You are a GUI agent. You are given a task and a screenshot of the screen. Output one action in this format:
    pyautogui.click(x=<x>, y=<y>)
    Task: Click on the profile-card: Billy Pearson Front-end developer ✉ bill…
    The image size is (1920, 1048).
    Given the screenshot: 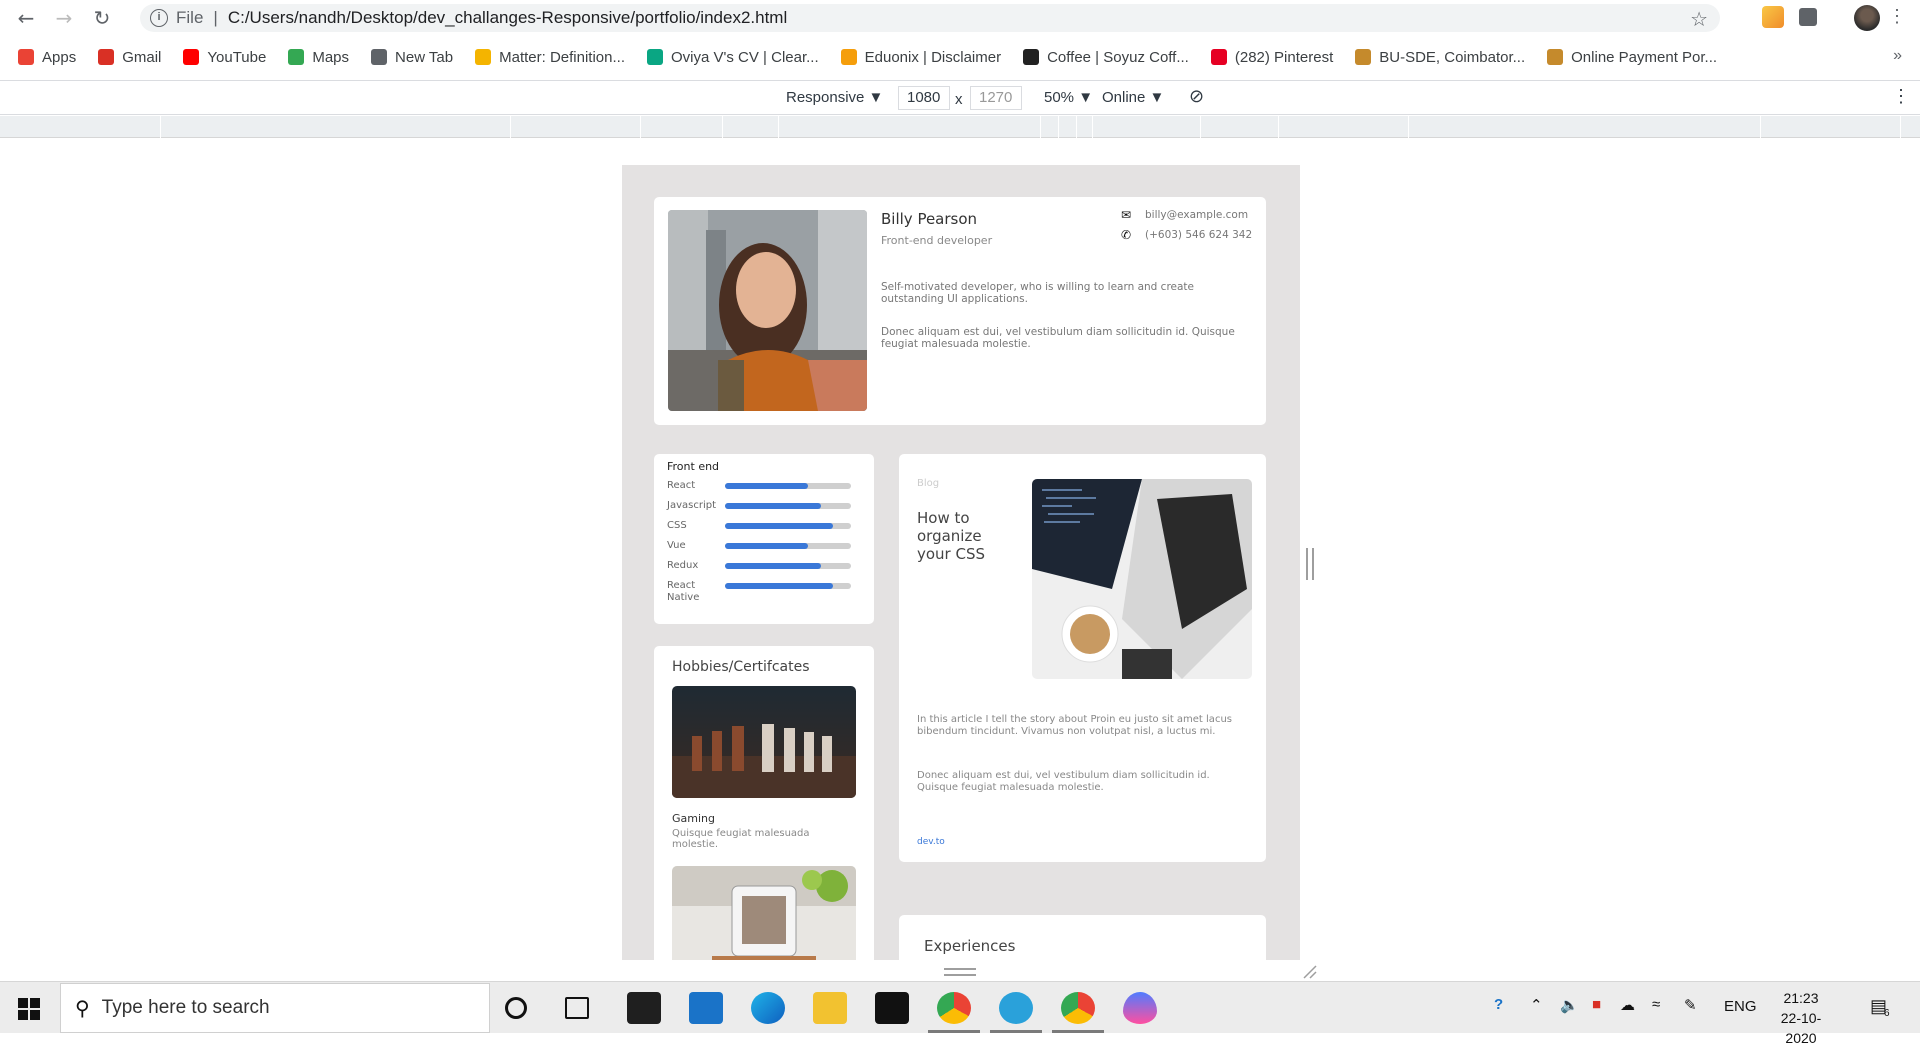 What is the action you would take?
    pyautogui.click(x=960, y=311)
    